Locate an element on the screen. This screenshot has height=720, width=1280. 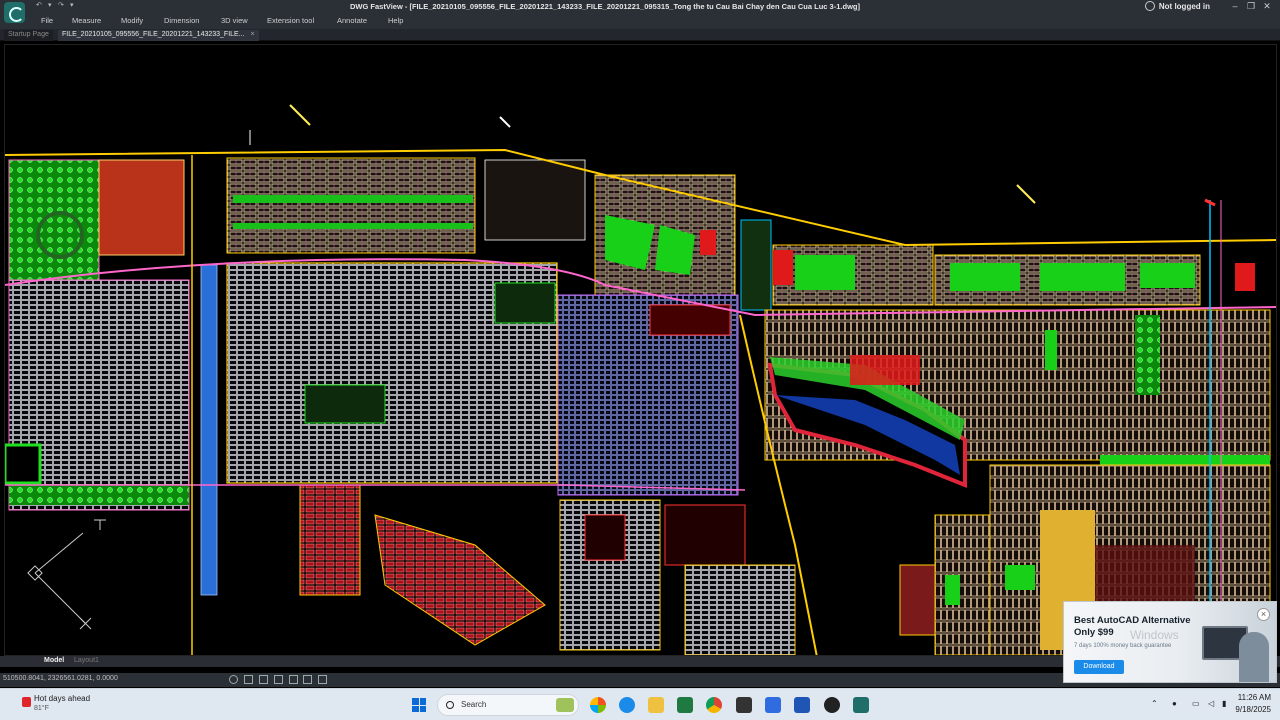
weather-alert-icon is located at coordinates (26, 702).